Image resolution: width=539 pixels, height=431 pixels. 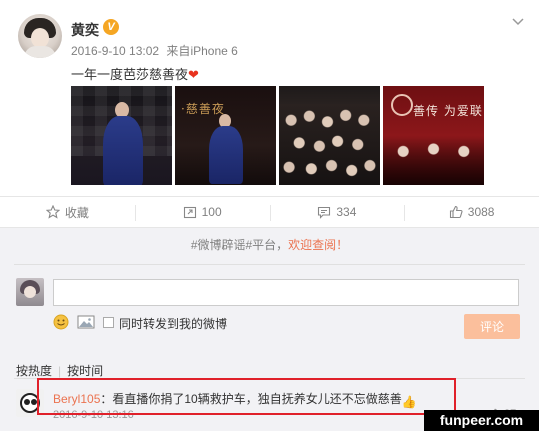 I want to click on thumbs-up-icon, so click(x=456, y=212).